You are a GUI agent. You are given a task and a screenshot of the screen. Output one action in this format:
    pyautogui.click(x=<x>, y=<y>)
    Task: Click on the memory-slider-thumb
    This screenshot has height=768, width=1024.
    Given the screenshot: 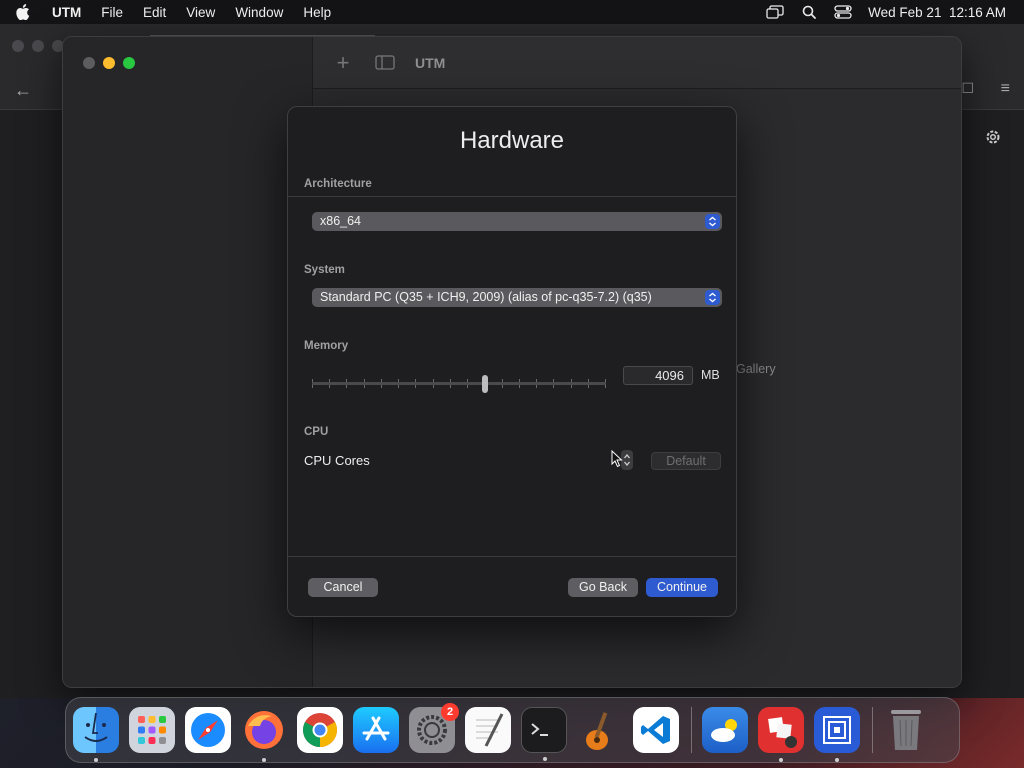 What is the action you would take?
    pyautogui.click(x=485, y=384)
    